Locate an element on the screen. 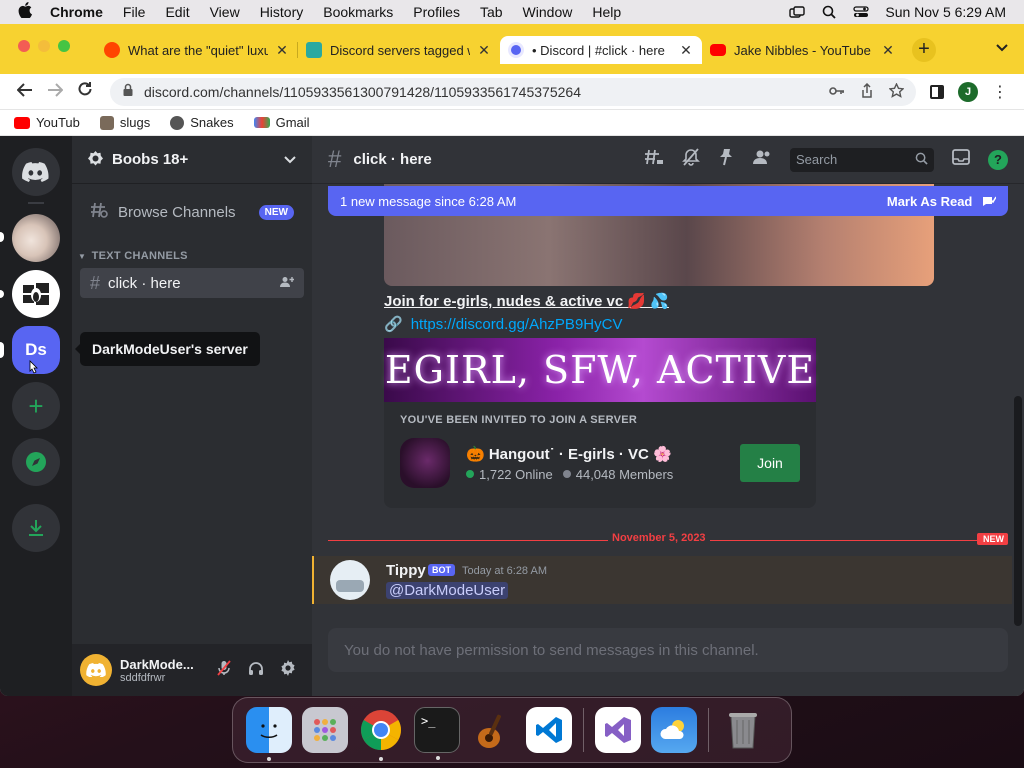 Image resolution: width=1024 pixels, height=768 pixels. vscode-icon is located at coordinates (549, 730).